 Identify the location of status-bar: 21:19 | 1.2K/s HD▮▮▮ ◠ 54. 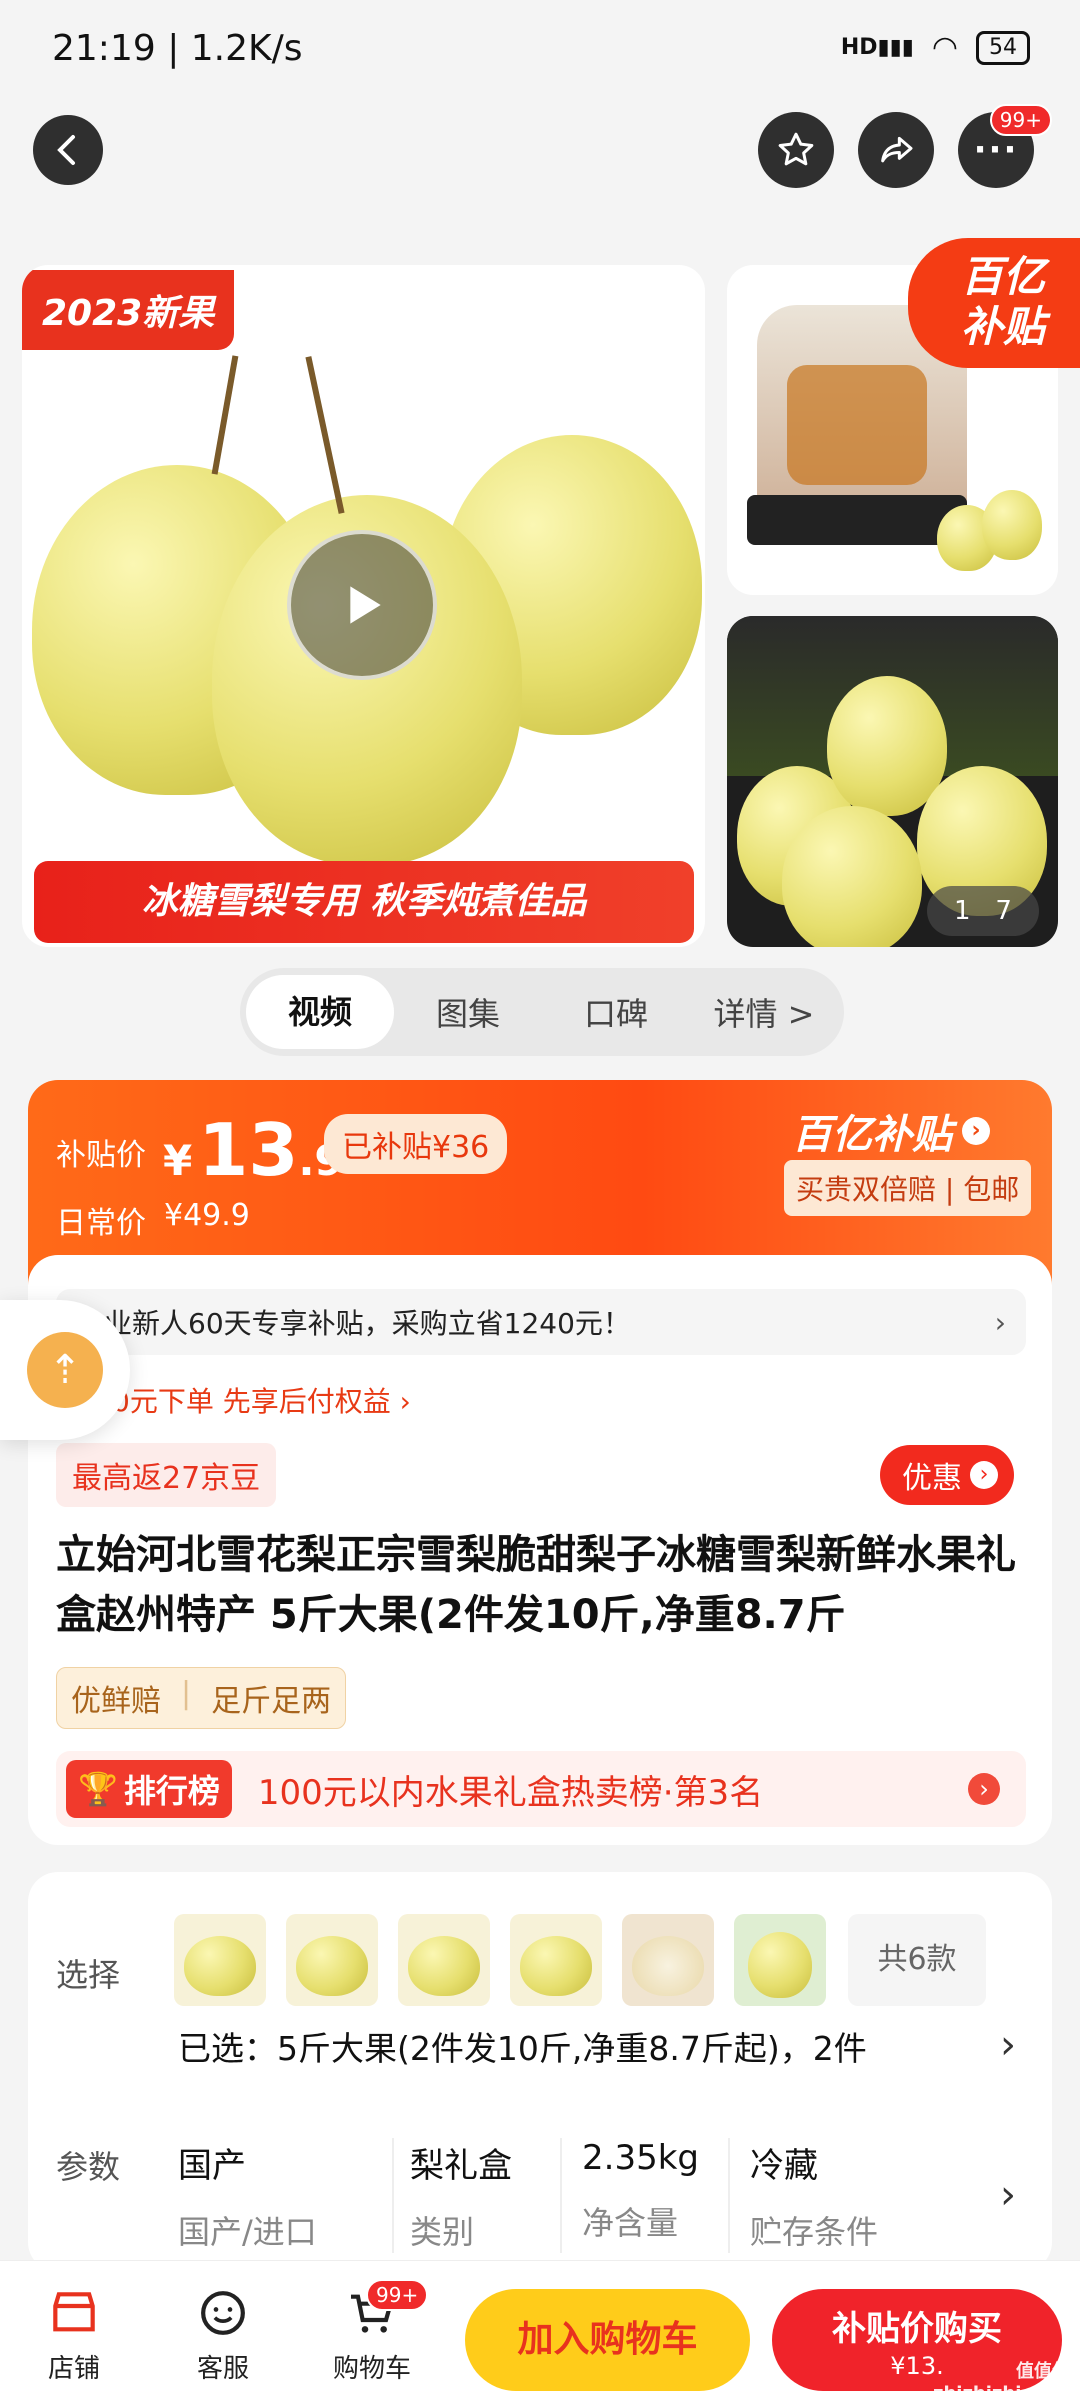
(540, 50).